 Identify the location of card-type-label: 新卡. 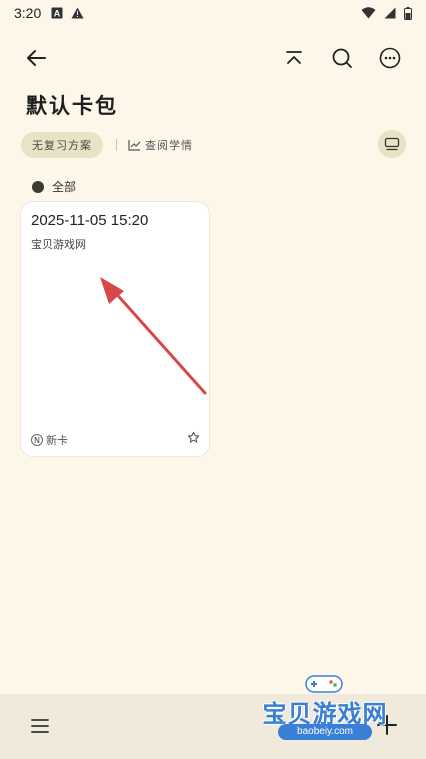
(57, 440).